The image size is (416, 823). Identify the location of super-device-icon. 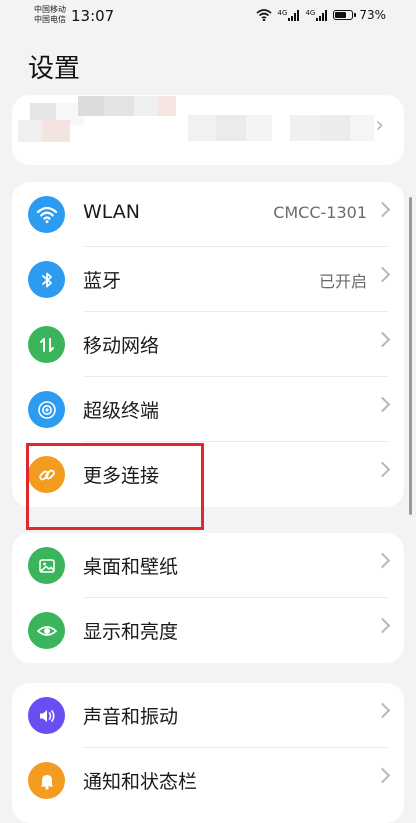
(46, 409).